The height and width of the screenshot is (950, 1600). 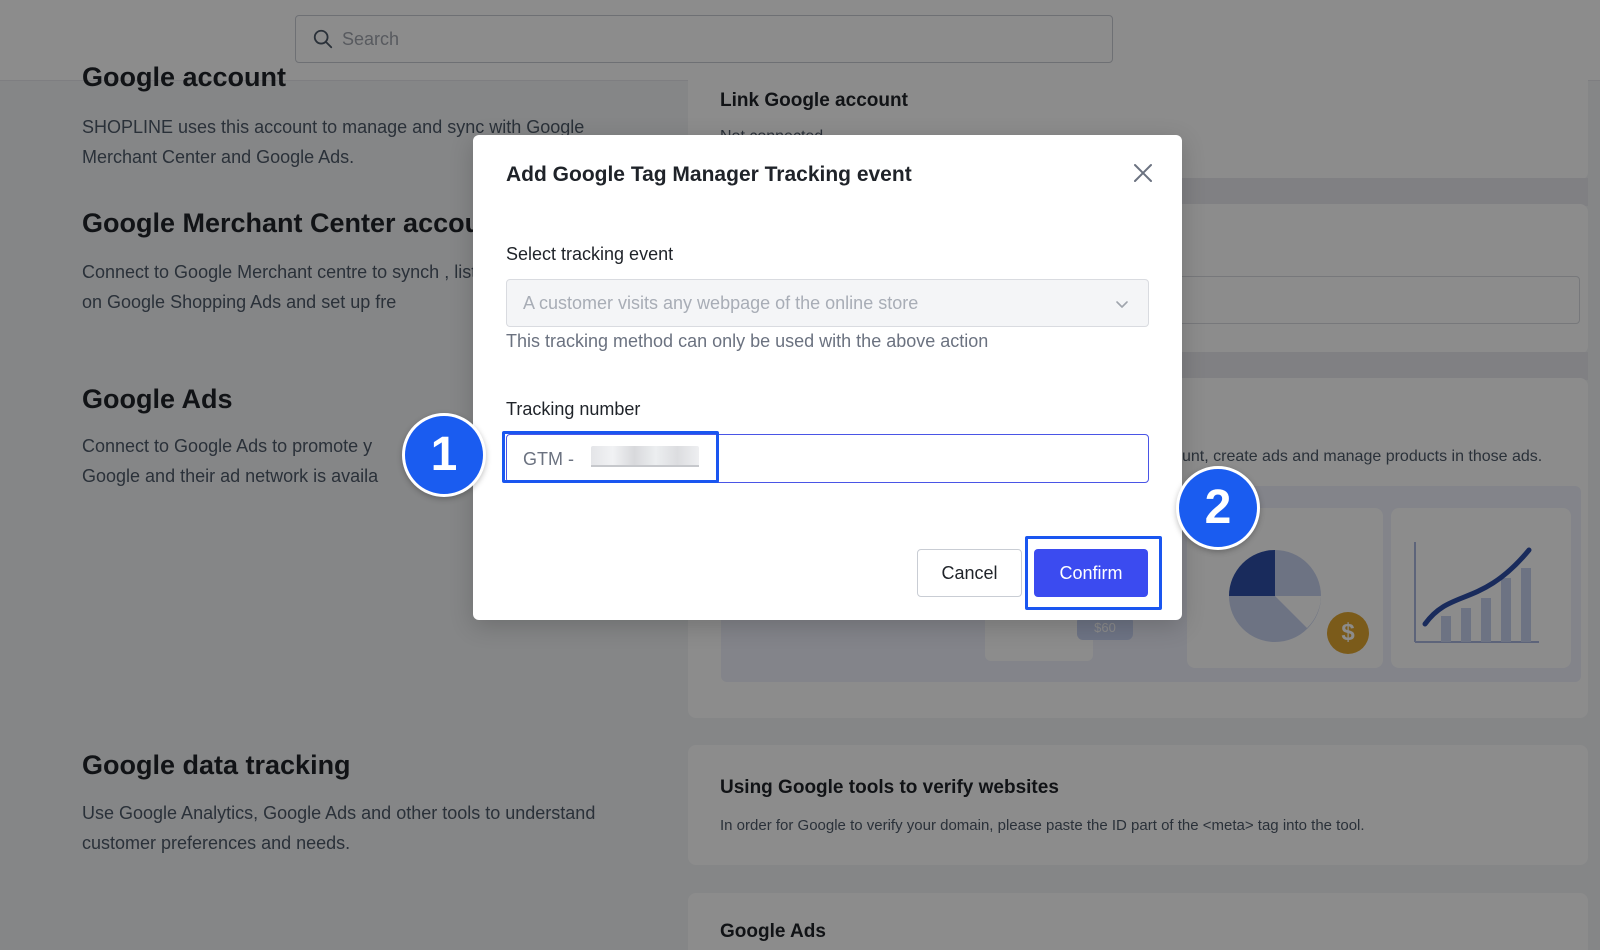 I want to click on modal-title: Add Google Tag Manager Tracking event, so click(x=709, y=174).